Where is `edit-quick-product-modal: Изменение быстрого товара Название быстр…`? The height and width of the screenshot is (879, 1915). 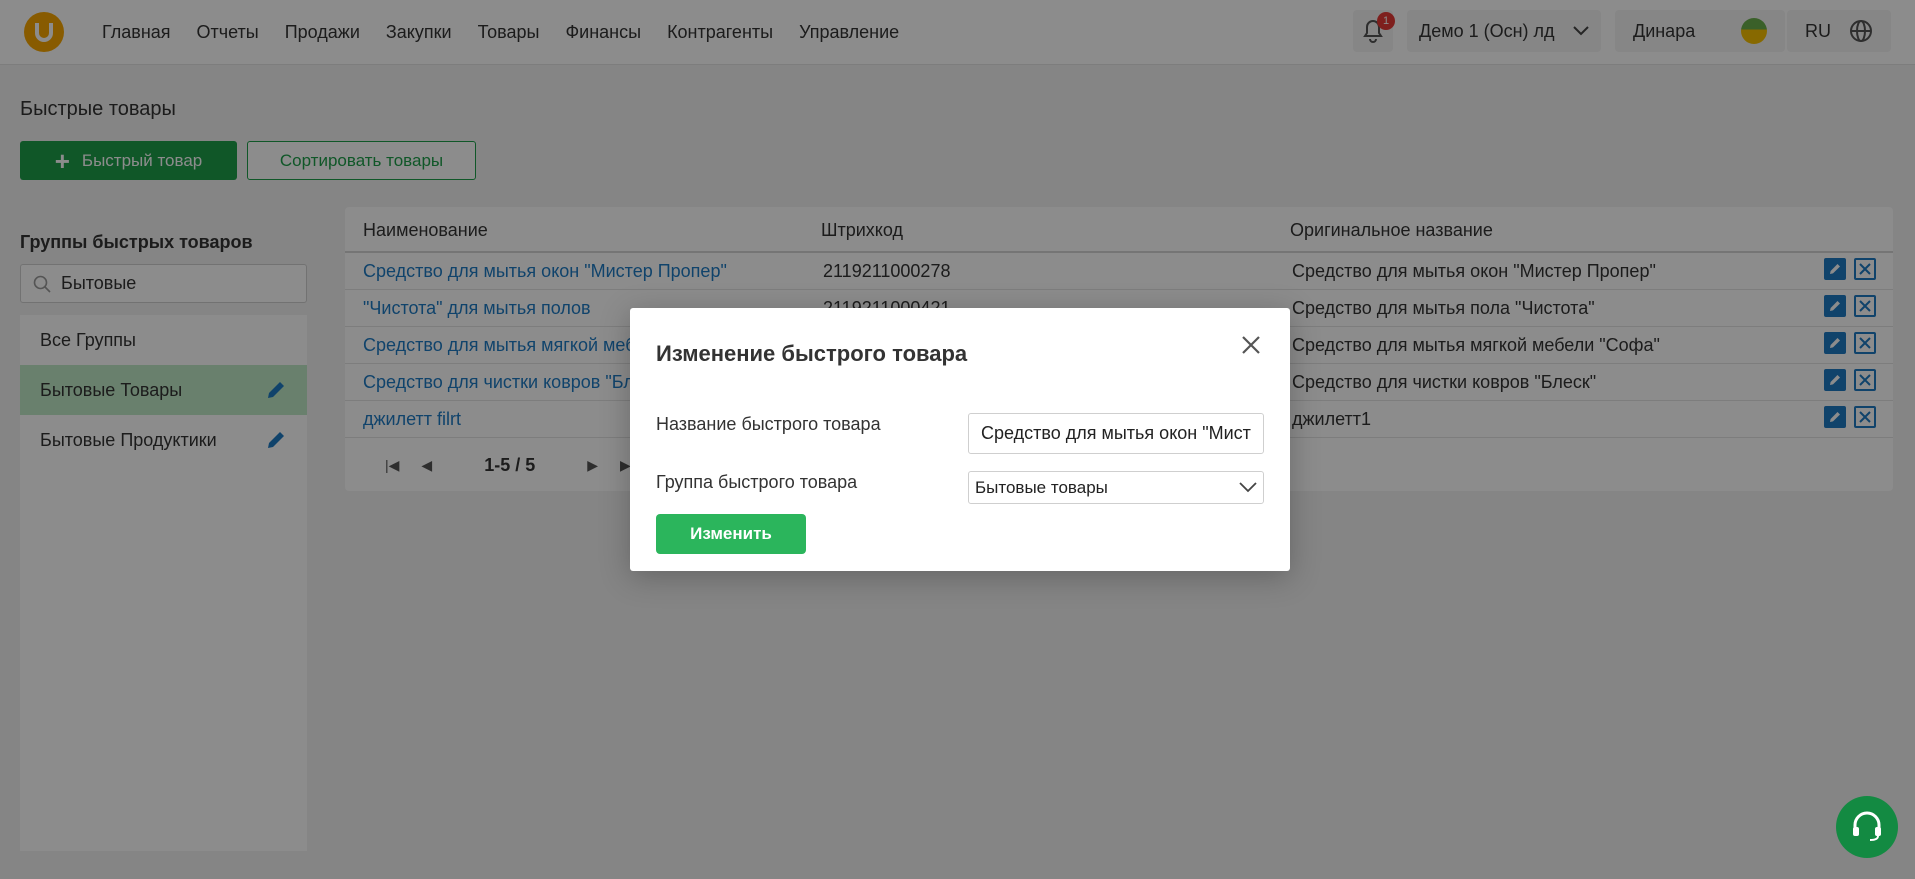
edit-quick-product-modal: Изменение быстрого товара Название быстр… is located at coordinates (960, 439).